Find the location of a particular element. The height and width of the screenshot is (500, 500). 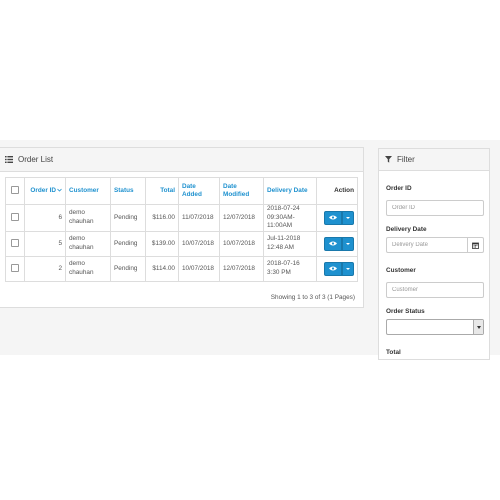

date-modified-cell: 10/07/2018 is located at coordinates (241, 243).